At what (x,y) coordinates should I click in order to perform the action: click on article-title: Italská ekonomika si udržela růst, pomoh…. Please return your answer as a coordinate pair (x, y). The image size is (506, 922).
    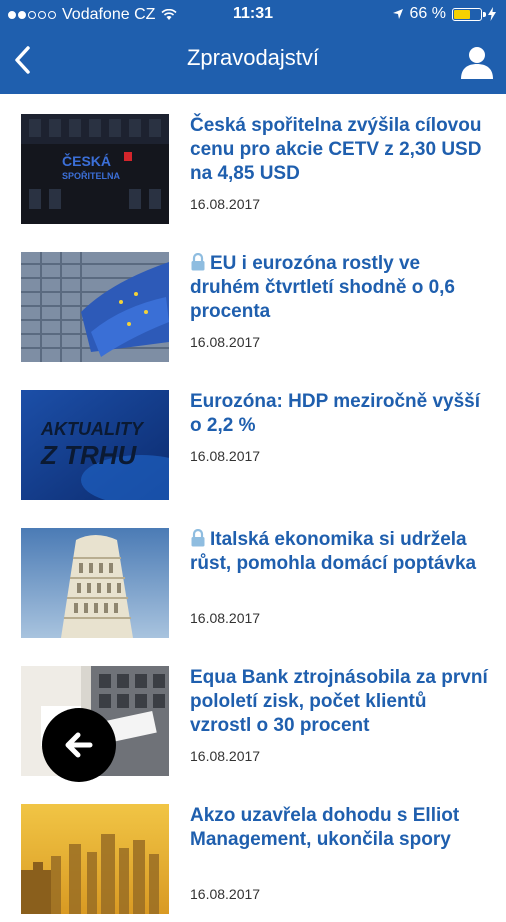
    Looking at the image, I should click on (340, 552).